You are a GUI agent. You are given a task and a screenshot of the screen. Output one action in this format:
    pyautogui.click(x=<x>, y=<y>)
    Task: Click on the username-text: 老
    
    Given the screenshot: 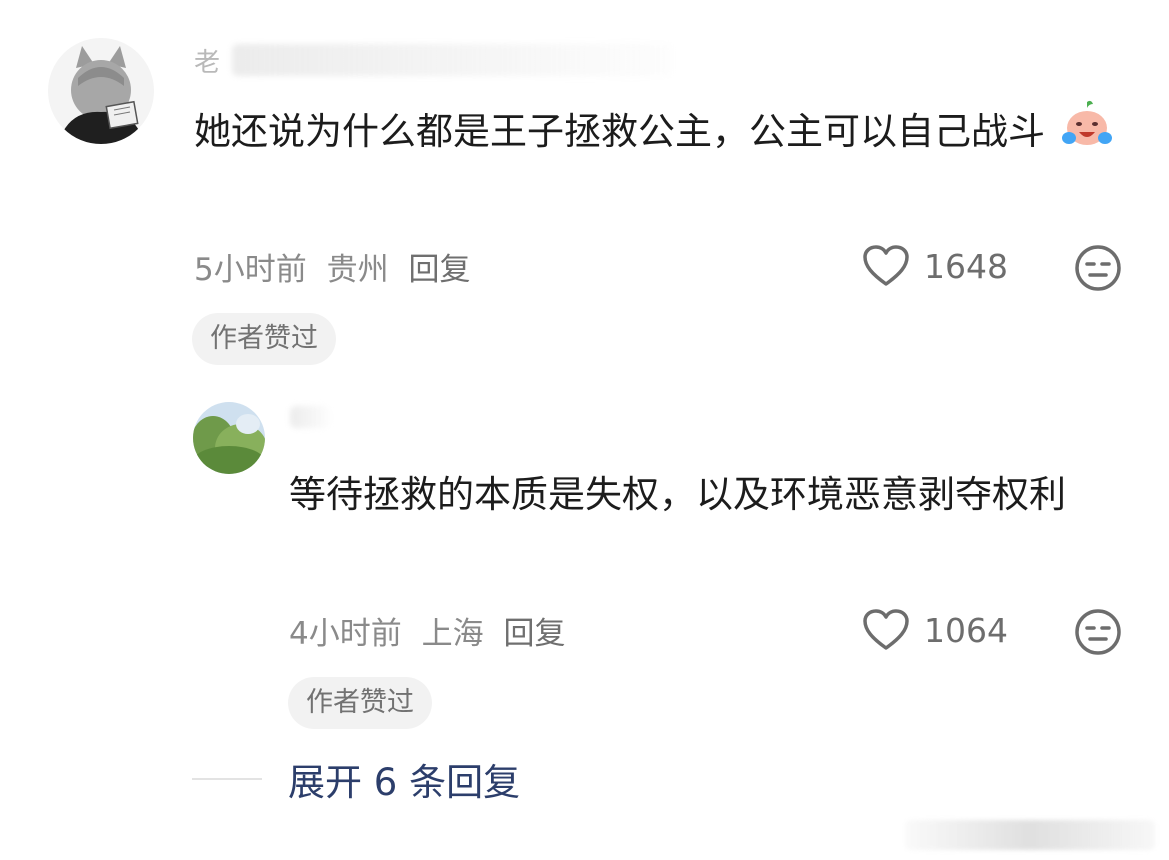 What is the action you would take?
    pyautogui.click(x=207, y=63)
    